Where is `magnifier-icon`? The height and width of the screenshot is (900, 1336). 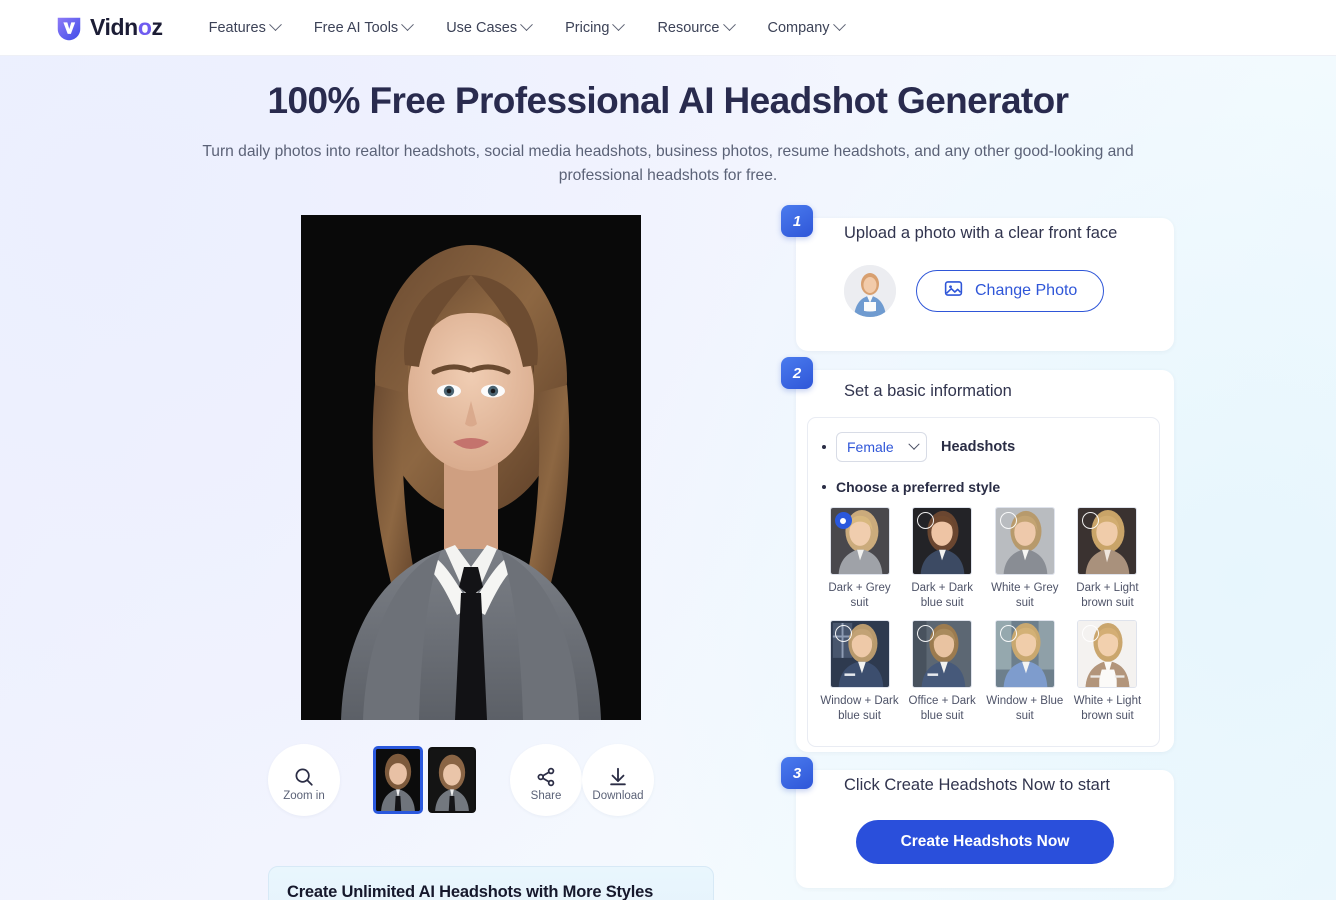
magnifier-icon is located at coordinates (304, 779).